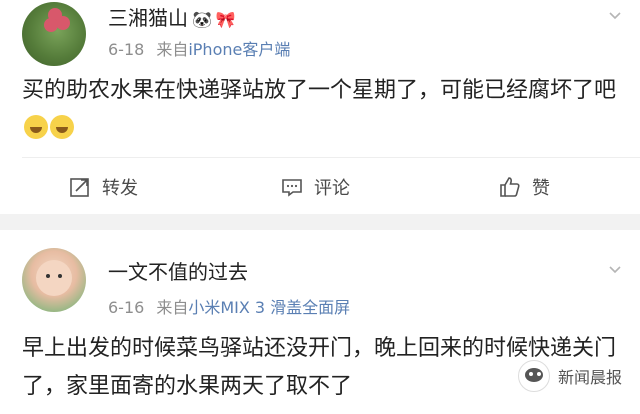 The width and height of the screenshot is (640, 414). What do you see at coordinates (331, 157) in the screenshot?
I see `divider` at bounding box center [331, 157].